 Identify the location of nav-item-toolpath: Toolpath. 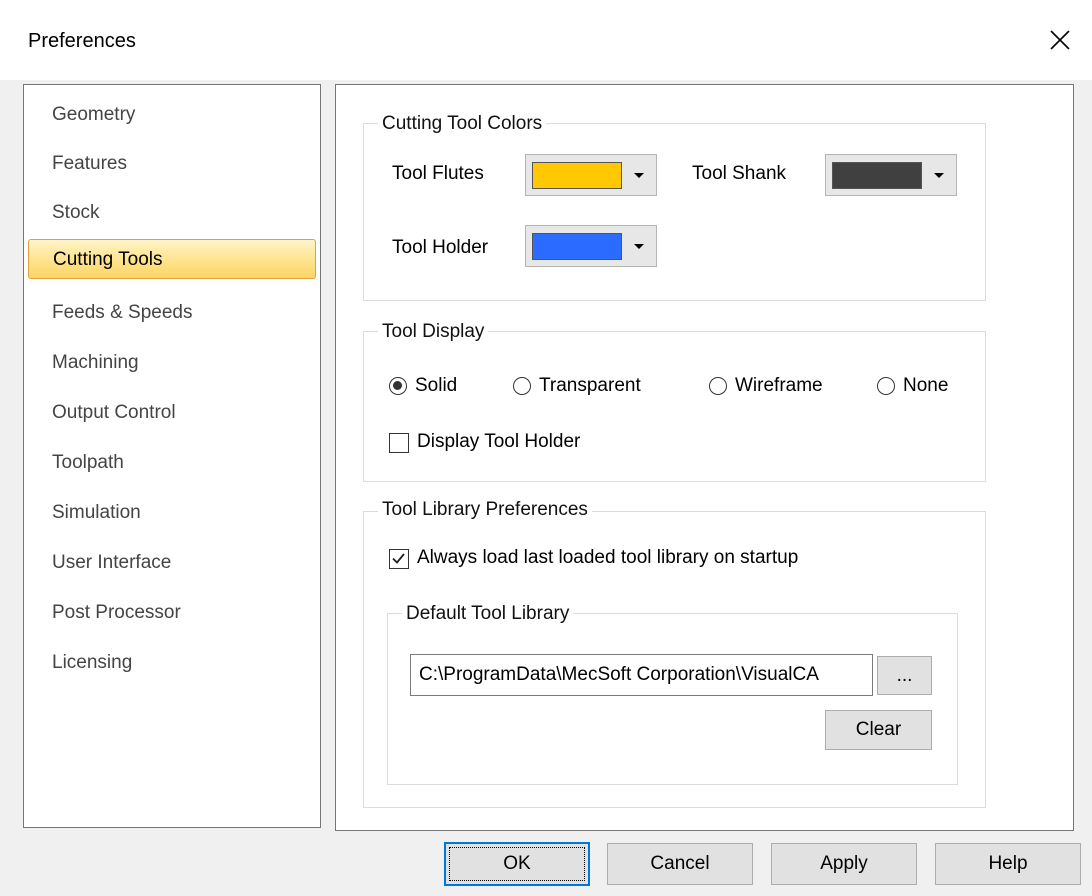
(88, 463).